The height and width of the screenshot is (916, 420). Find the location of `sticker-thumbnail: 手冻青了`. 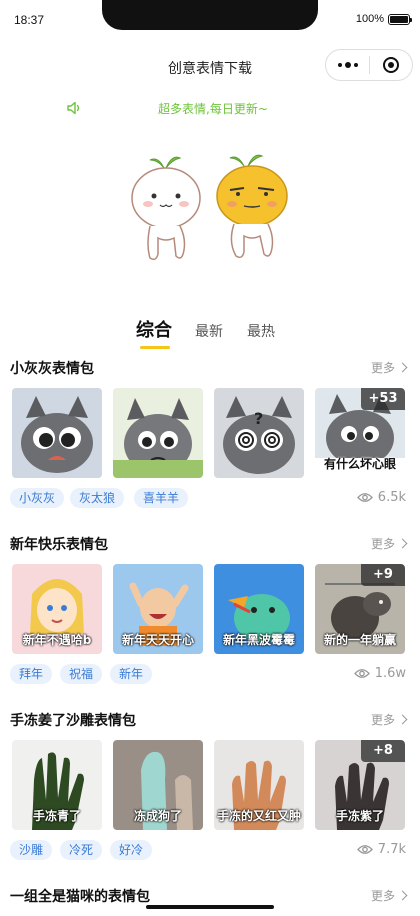

sticker-thumbnail: 手冻青了 is located at coordinates (57, 785).